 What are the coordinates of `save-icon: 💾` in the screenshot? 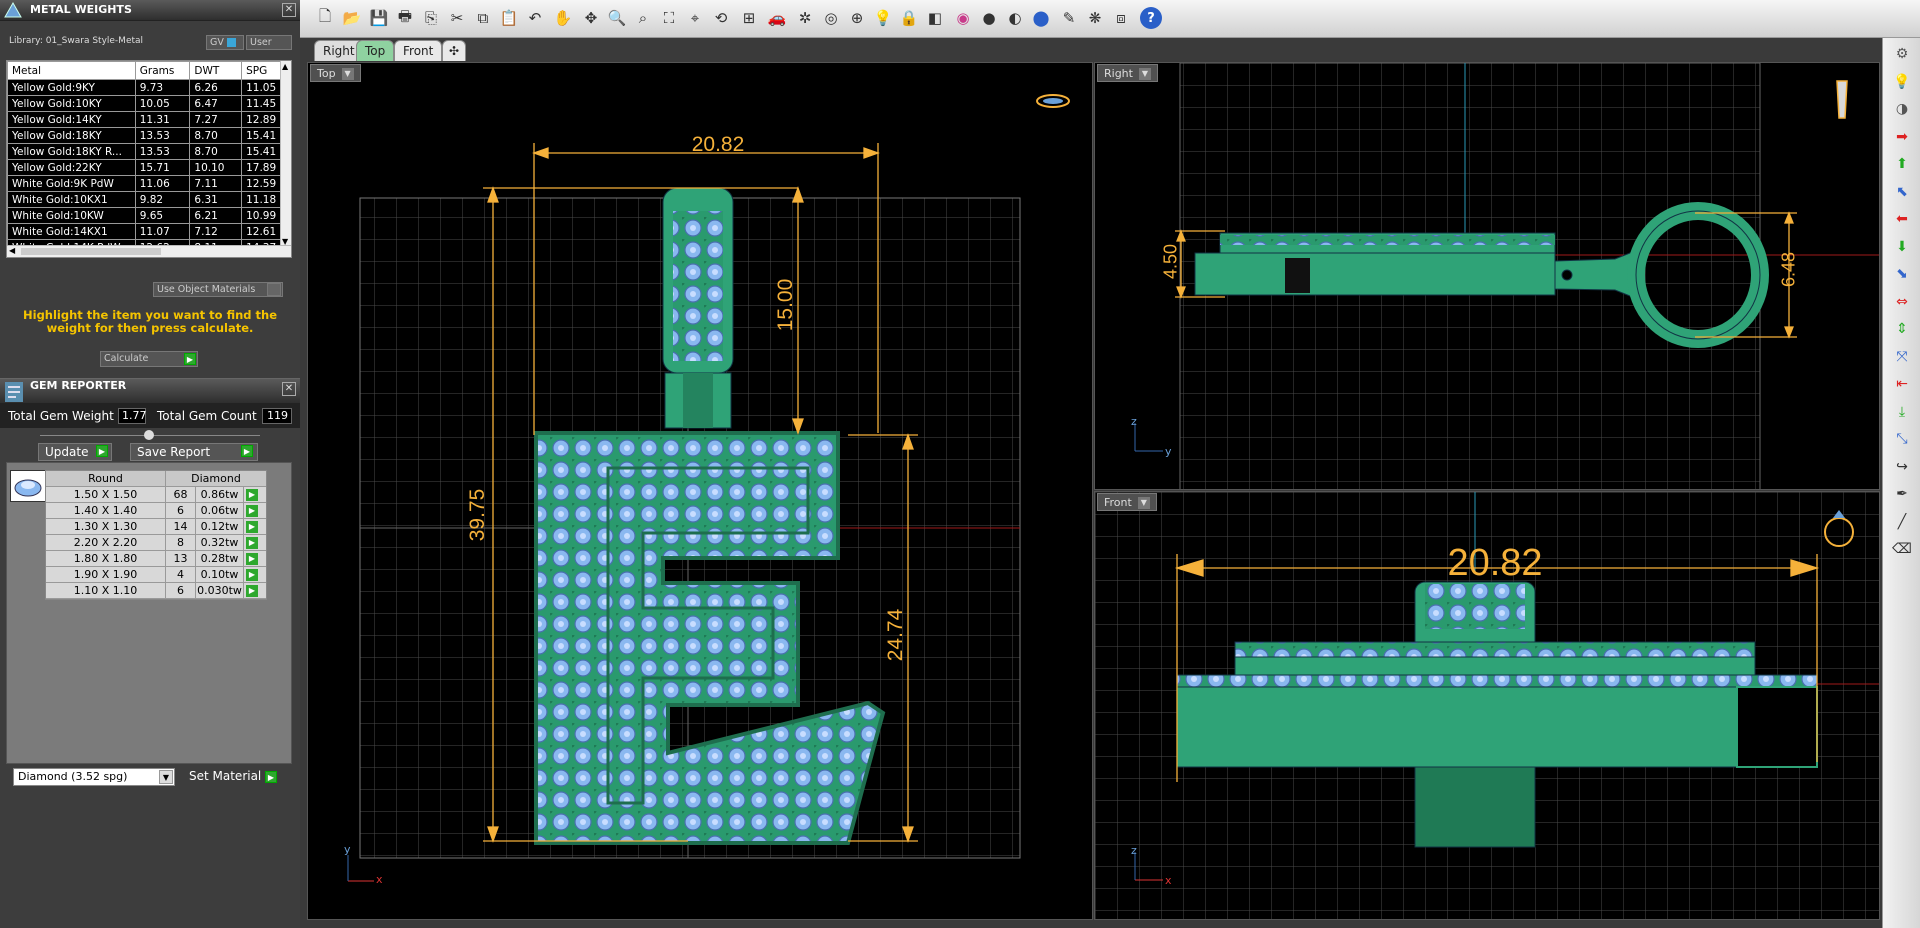 It's located at (379, 18).